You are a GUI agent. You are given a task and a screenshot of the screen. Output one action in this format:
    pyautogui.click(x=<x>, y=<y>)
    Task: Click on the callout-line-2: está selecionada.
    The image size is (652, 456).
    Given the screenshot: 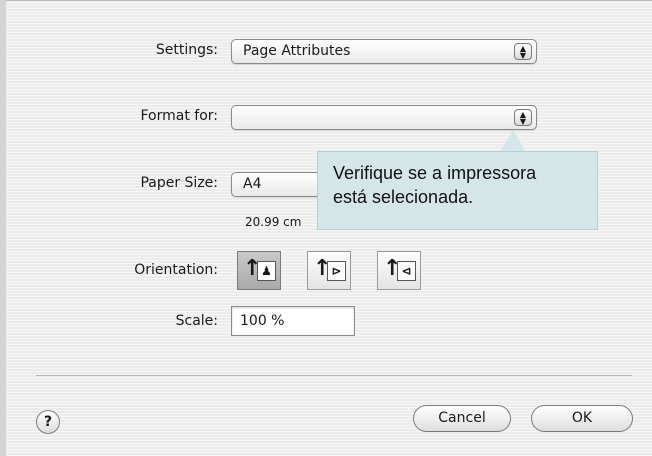 What is the action you would take?
    pyautogui.click(x=403, y=197)
    